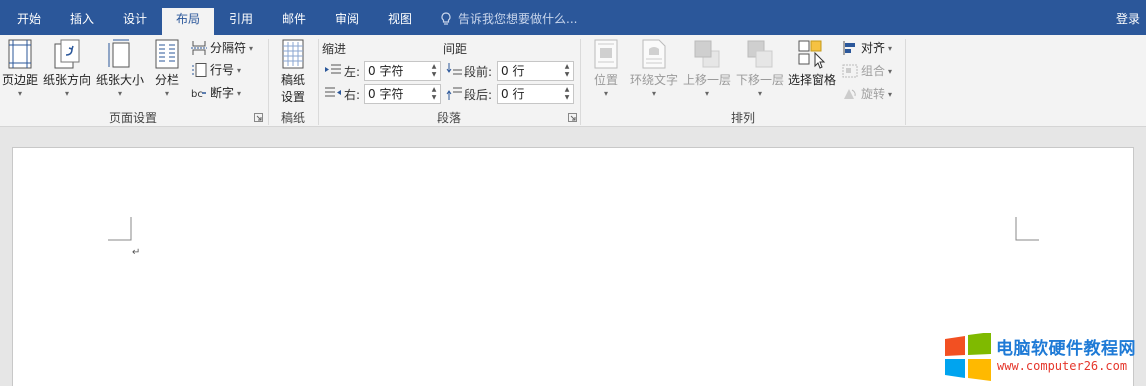 This screenshot has width=1146, height=386. What do you see at coordinates (455, 49) in the screenshot?
I see `spacing-heading: 间距` at bounding box center [455, 49].